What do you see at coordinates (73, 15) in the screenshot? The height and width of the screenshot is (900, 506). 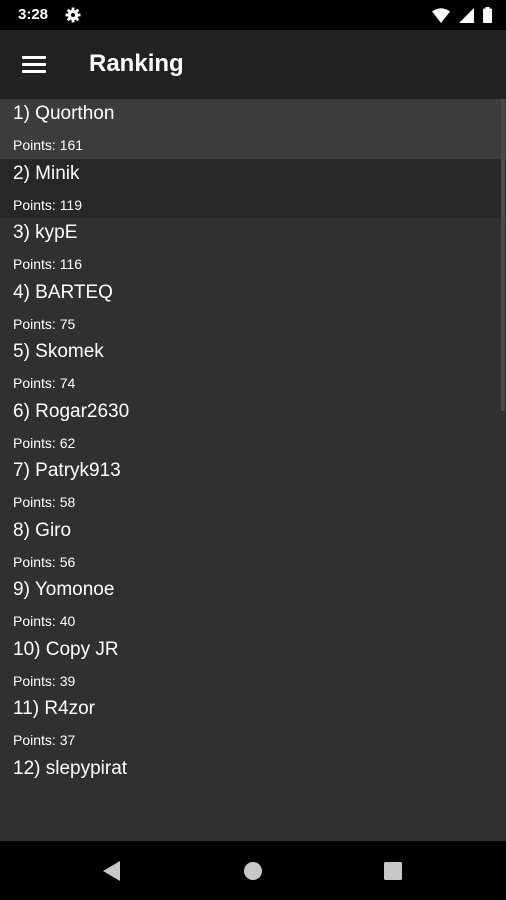 I see `gear-icon` at bounding box center [73, 15].